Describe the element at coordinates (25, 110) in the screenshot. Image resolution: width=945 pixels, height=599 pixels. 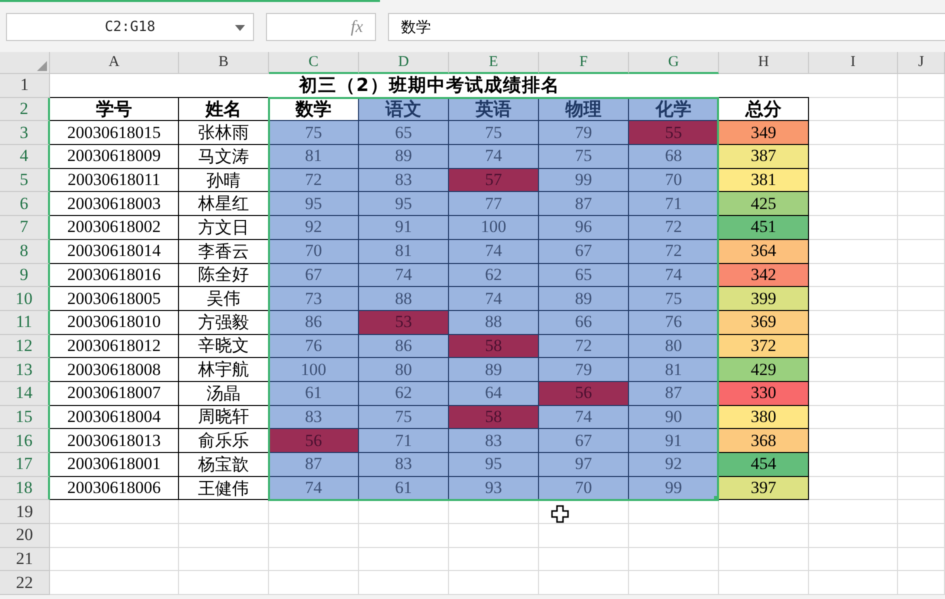
I see `row-header: 2` at that location.